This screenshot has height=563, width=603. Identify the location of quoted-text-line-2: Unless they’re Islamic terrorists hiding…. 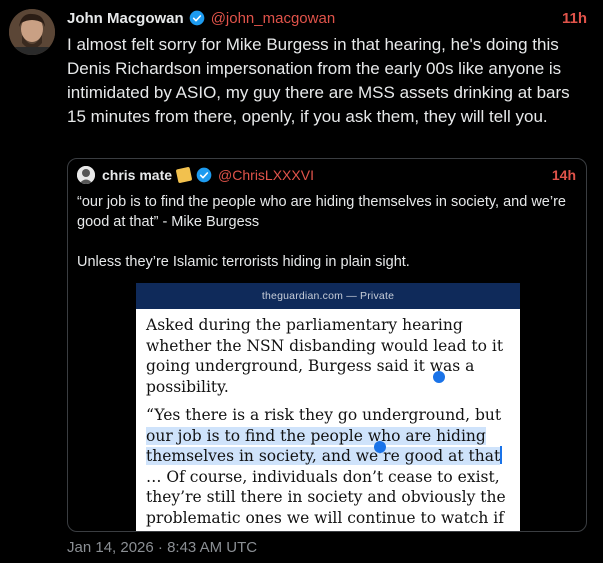
(243, 262).